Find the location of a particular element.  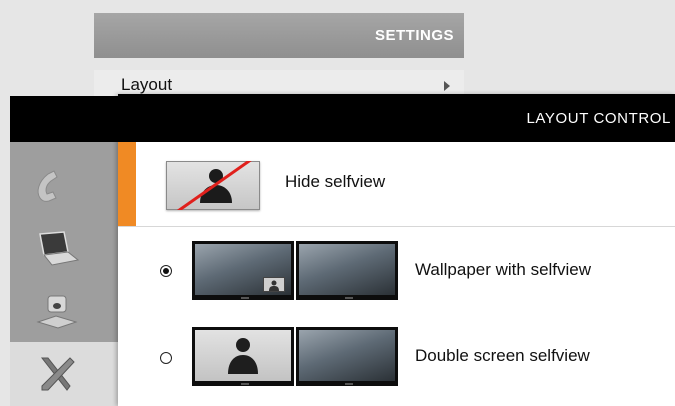

hide-selfview-thumbnail is located at coordinates (213, 185).